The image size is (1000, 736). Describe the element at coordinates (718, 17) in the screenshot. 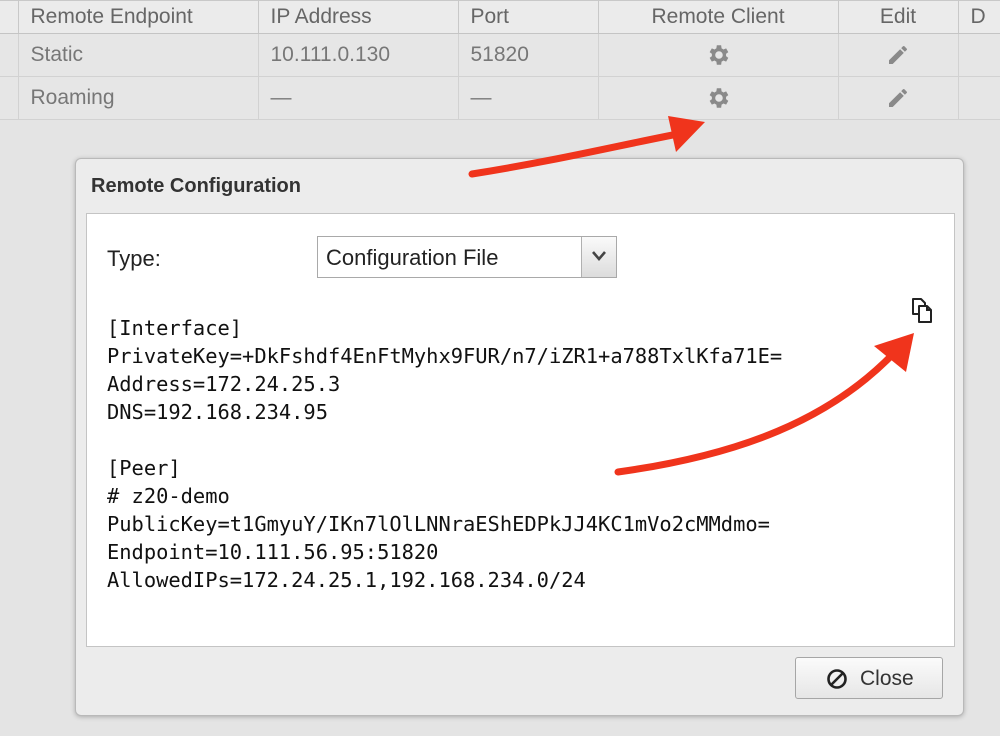

I see `column-header-remote-client: Remote Client` at that location.